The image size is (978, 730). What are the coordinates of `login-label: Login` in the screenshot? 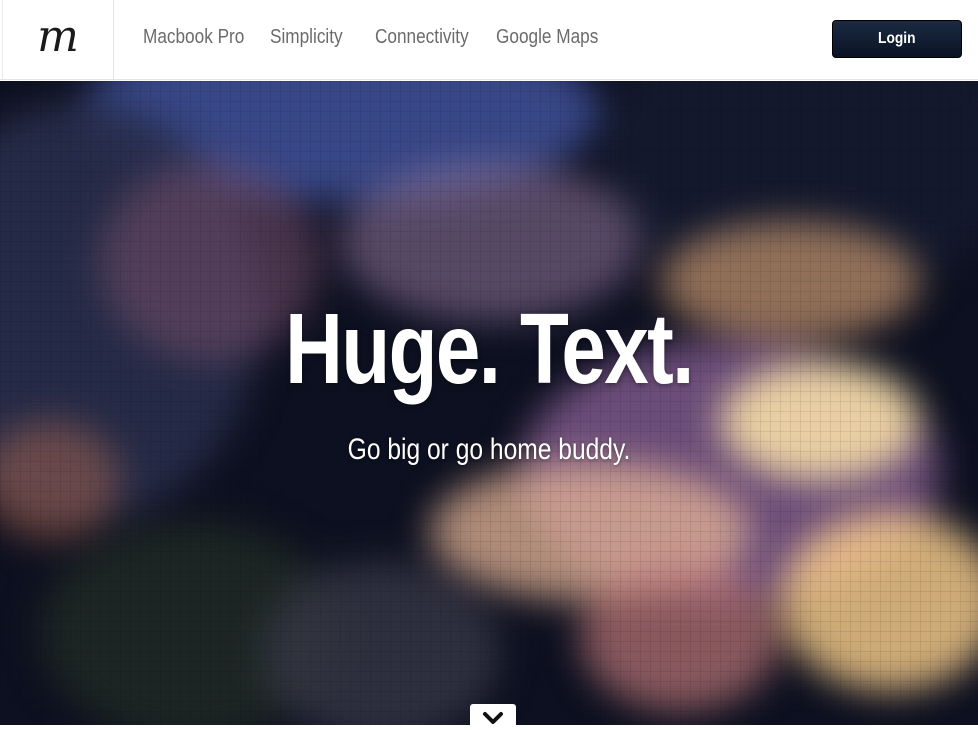 It's located at (897, 38).